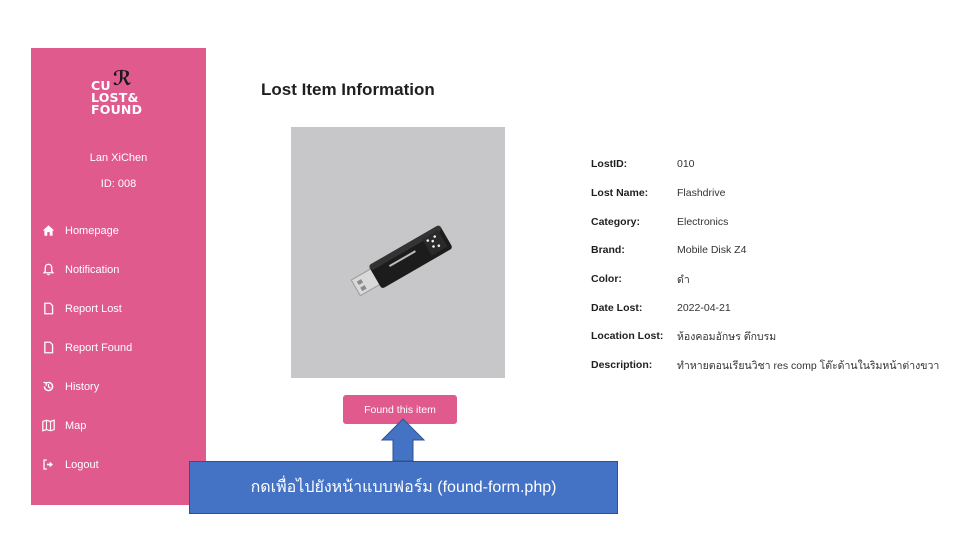 This screenshot has width=960, height=540. I want to click on sidebar-item-label: Report Lost, so click(93, 308).